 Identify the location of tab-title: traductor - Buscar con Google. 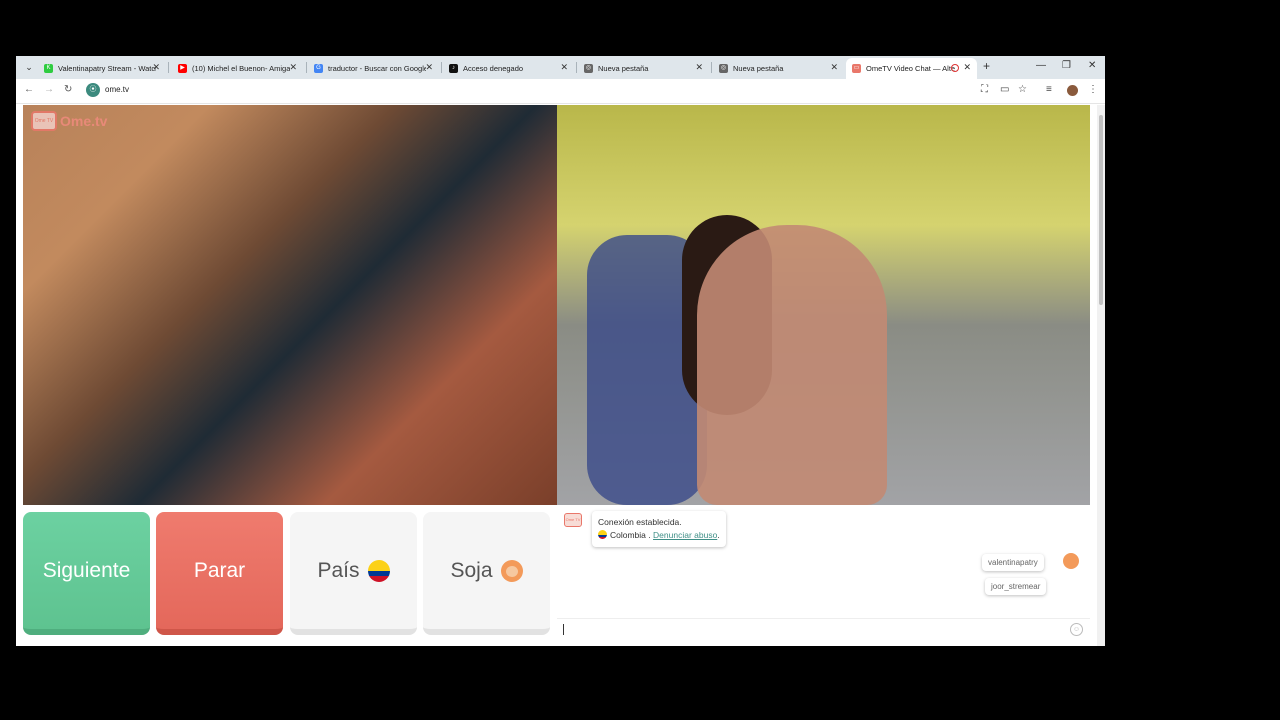
(377, 68).